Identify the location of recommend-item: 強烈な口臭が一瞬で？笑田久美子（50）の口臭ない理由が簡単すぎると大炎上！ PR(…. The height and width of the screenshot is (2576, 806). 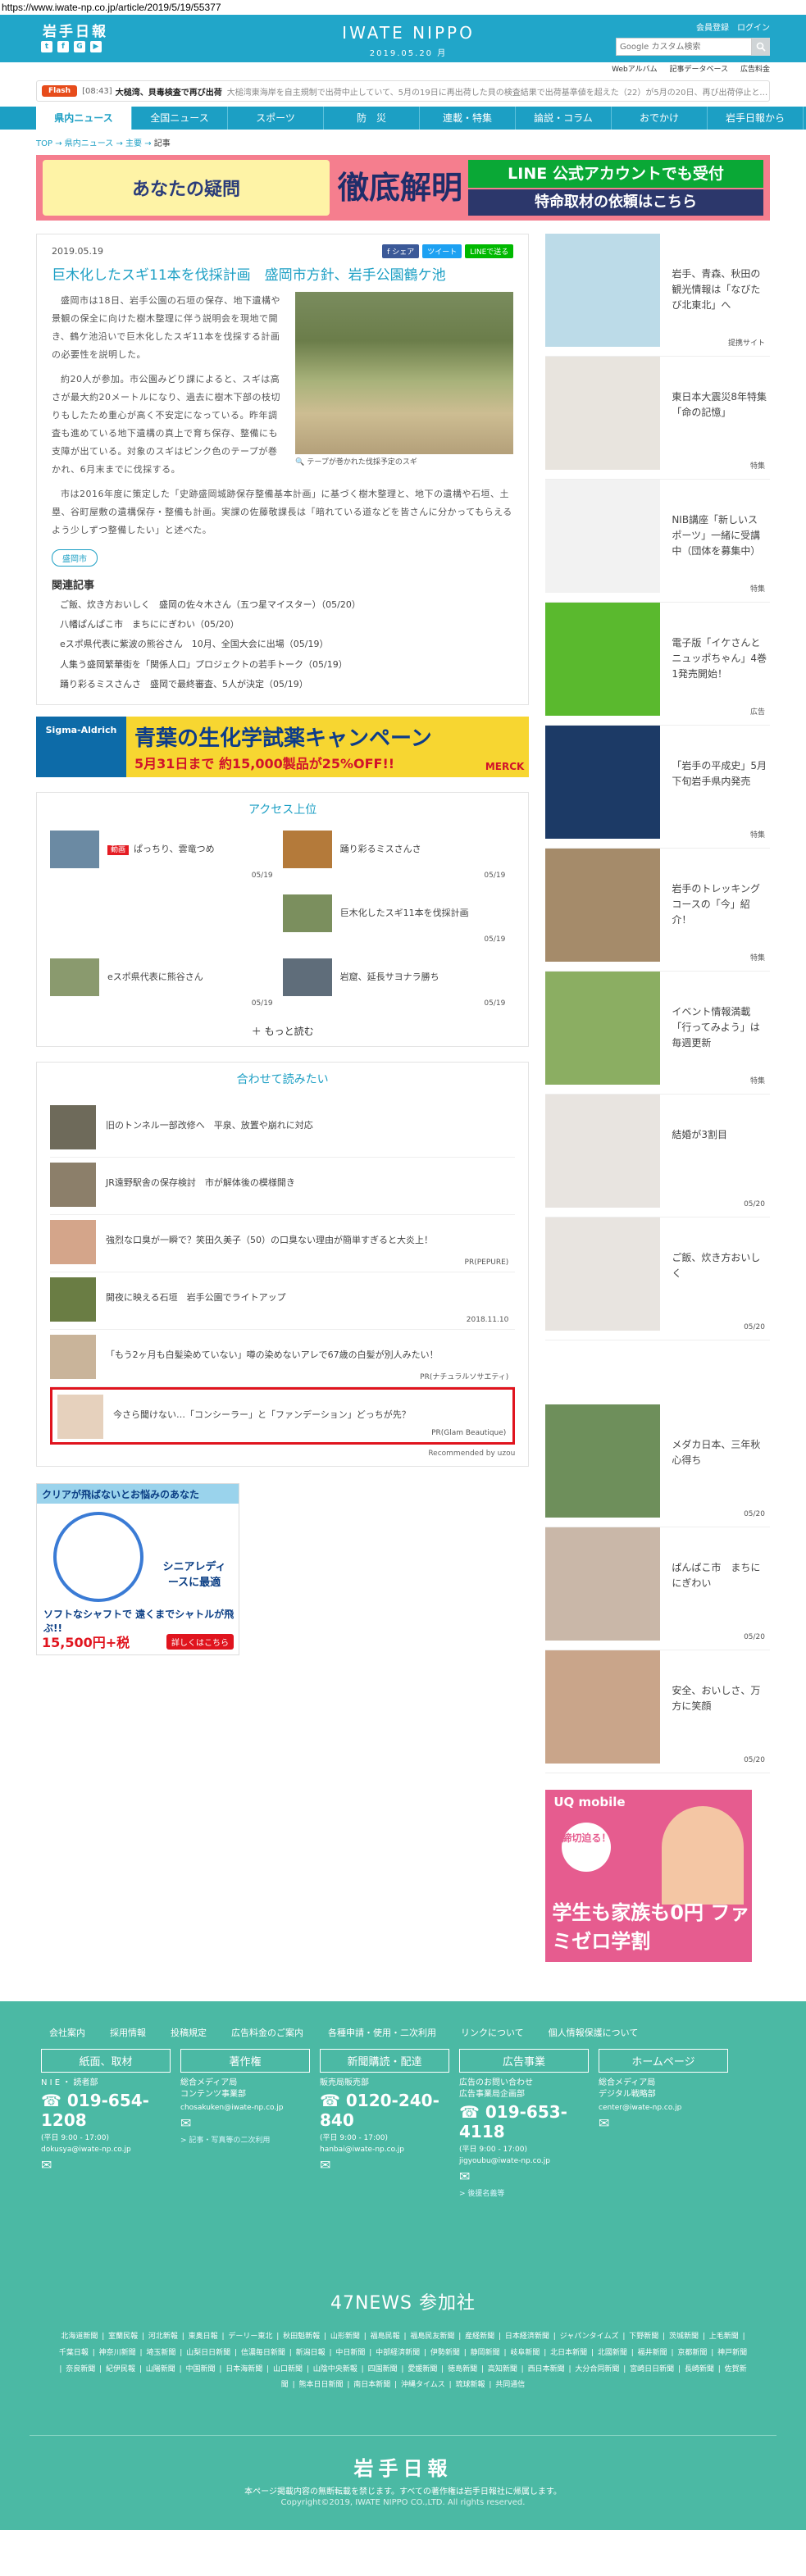
(283, 1243).